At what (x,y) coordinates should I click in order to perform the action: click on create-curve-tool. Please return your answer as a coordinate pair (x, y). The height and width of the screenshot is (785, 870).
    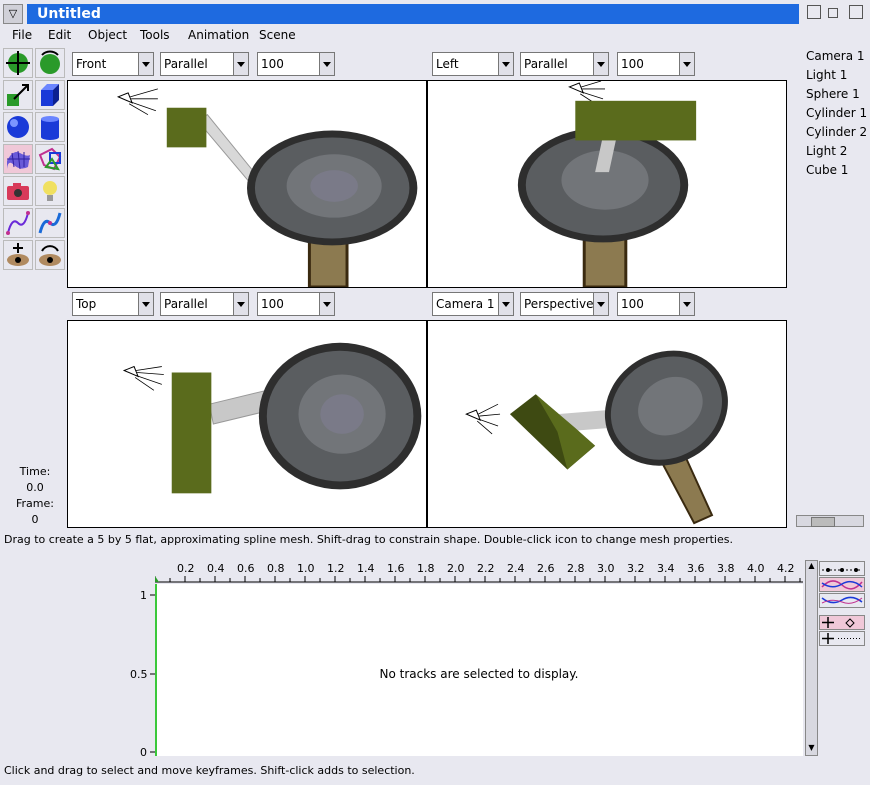
    Looking at the image, I should click on (18, 223).